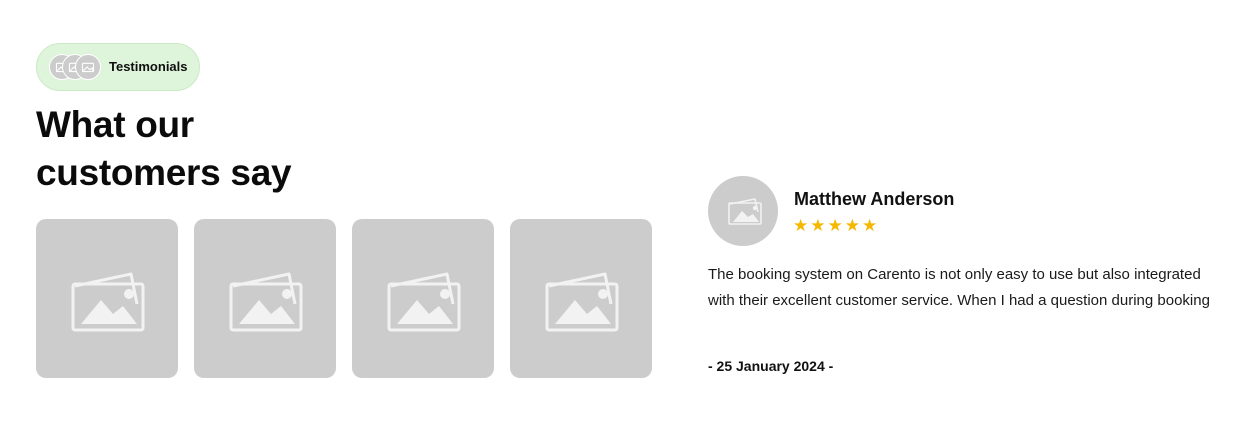  Describe the element at coordinates (148, 66) in the screenshot. I see `badge-label: Testimonials` at that location.